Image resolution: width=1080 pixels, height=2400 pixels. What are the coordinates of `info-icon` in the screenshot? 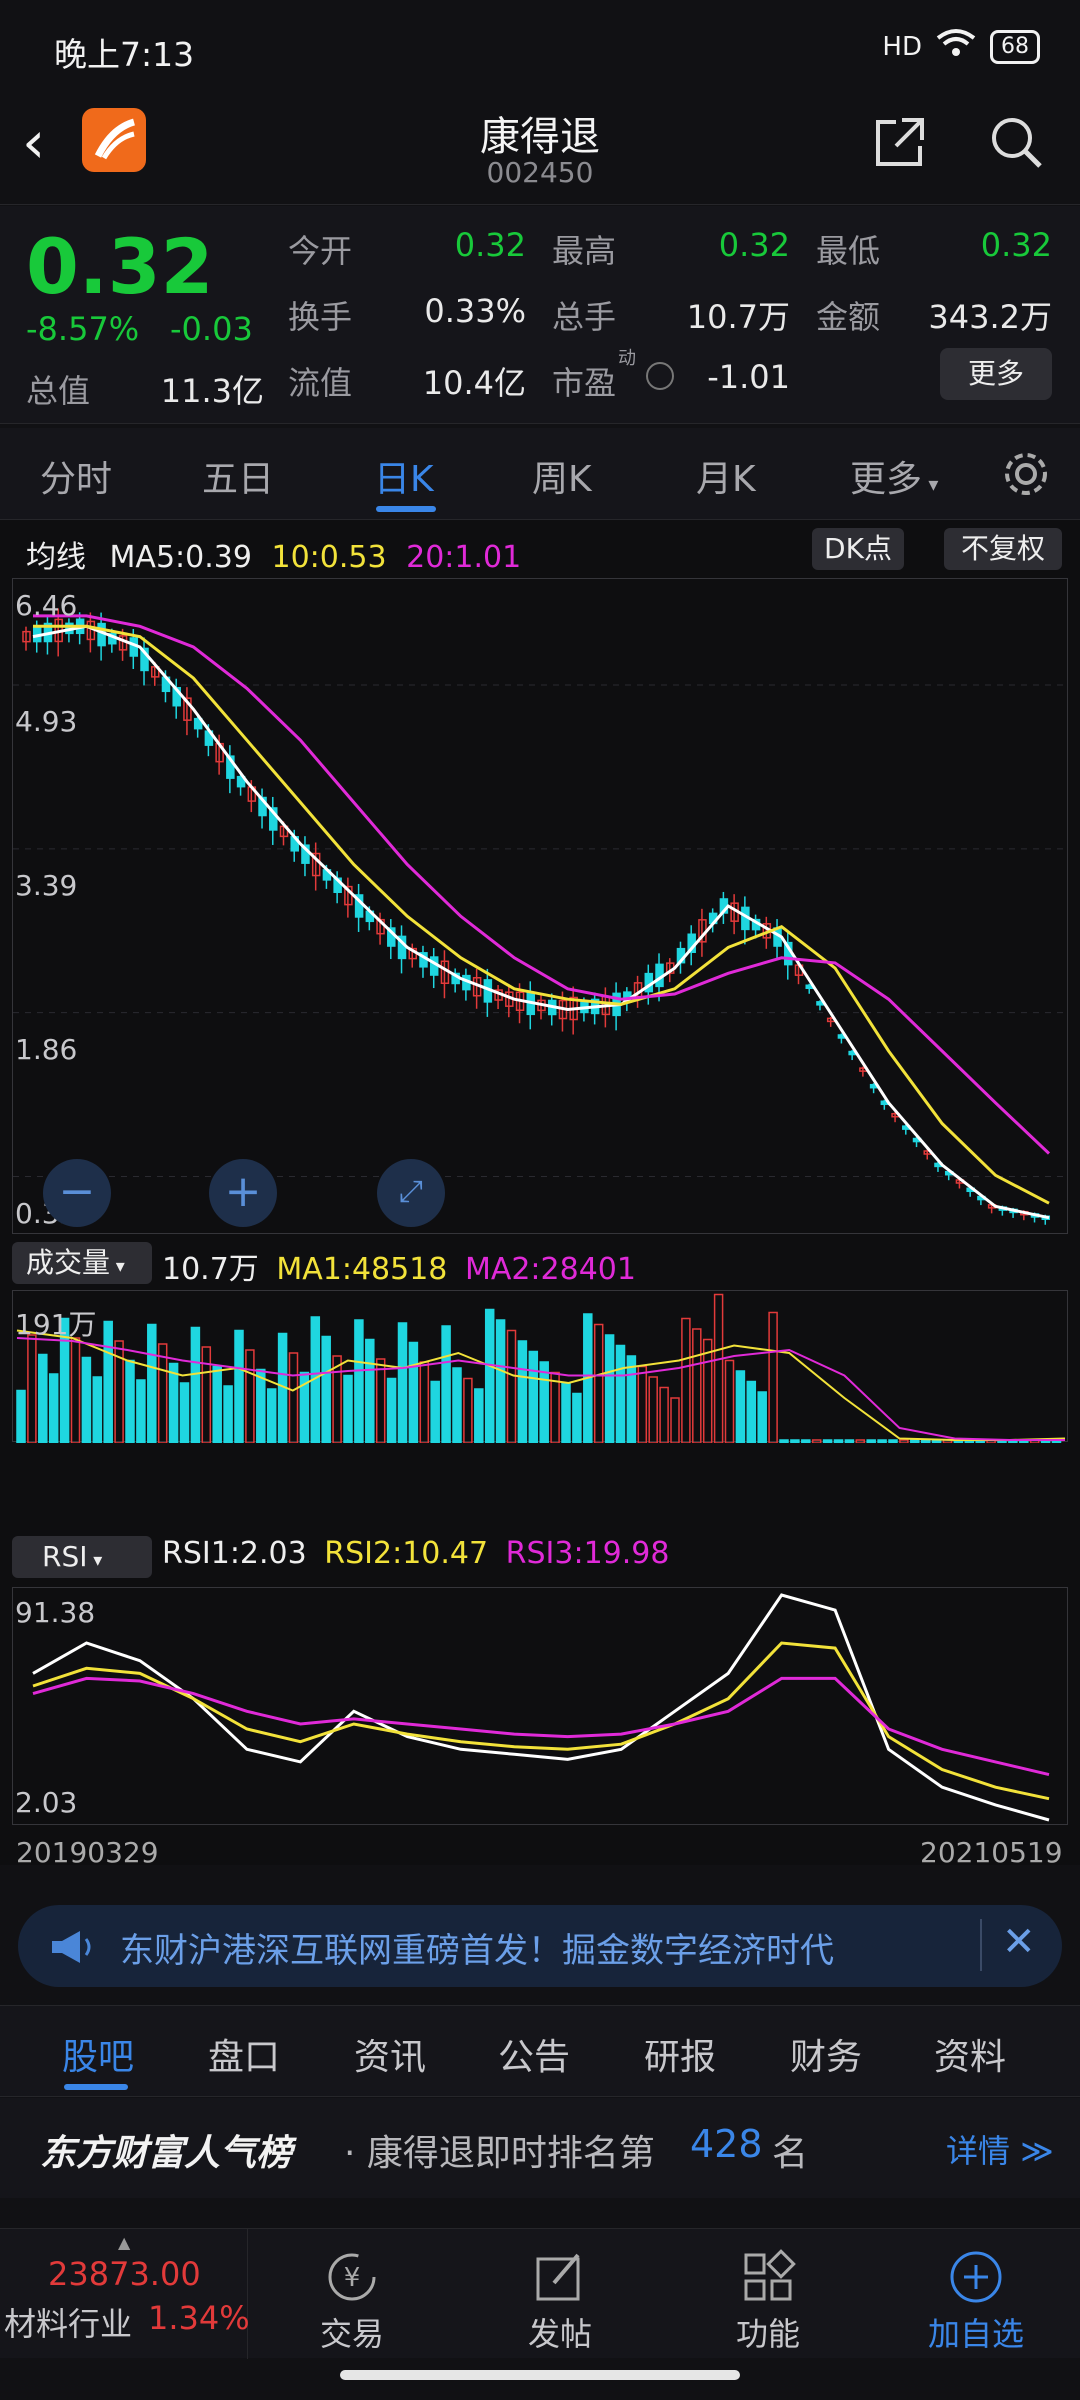 It's located at (660, 376).